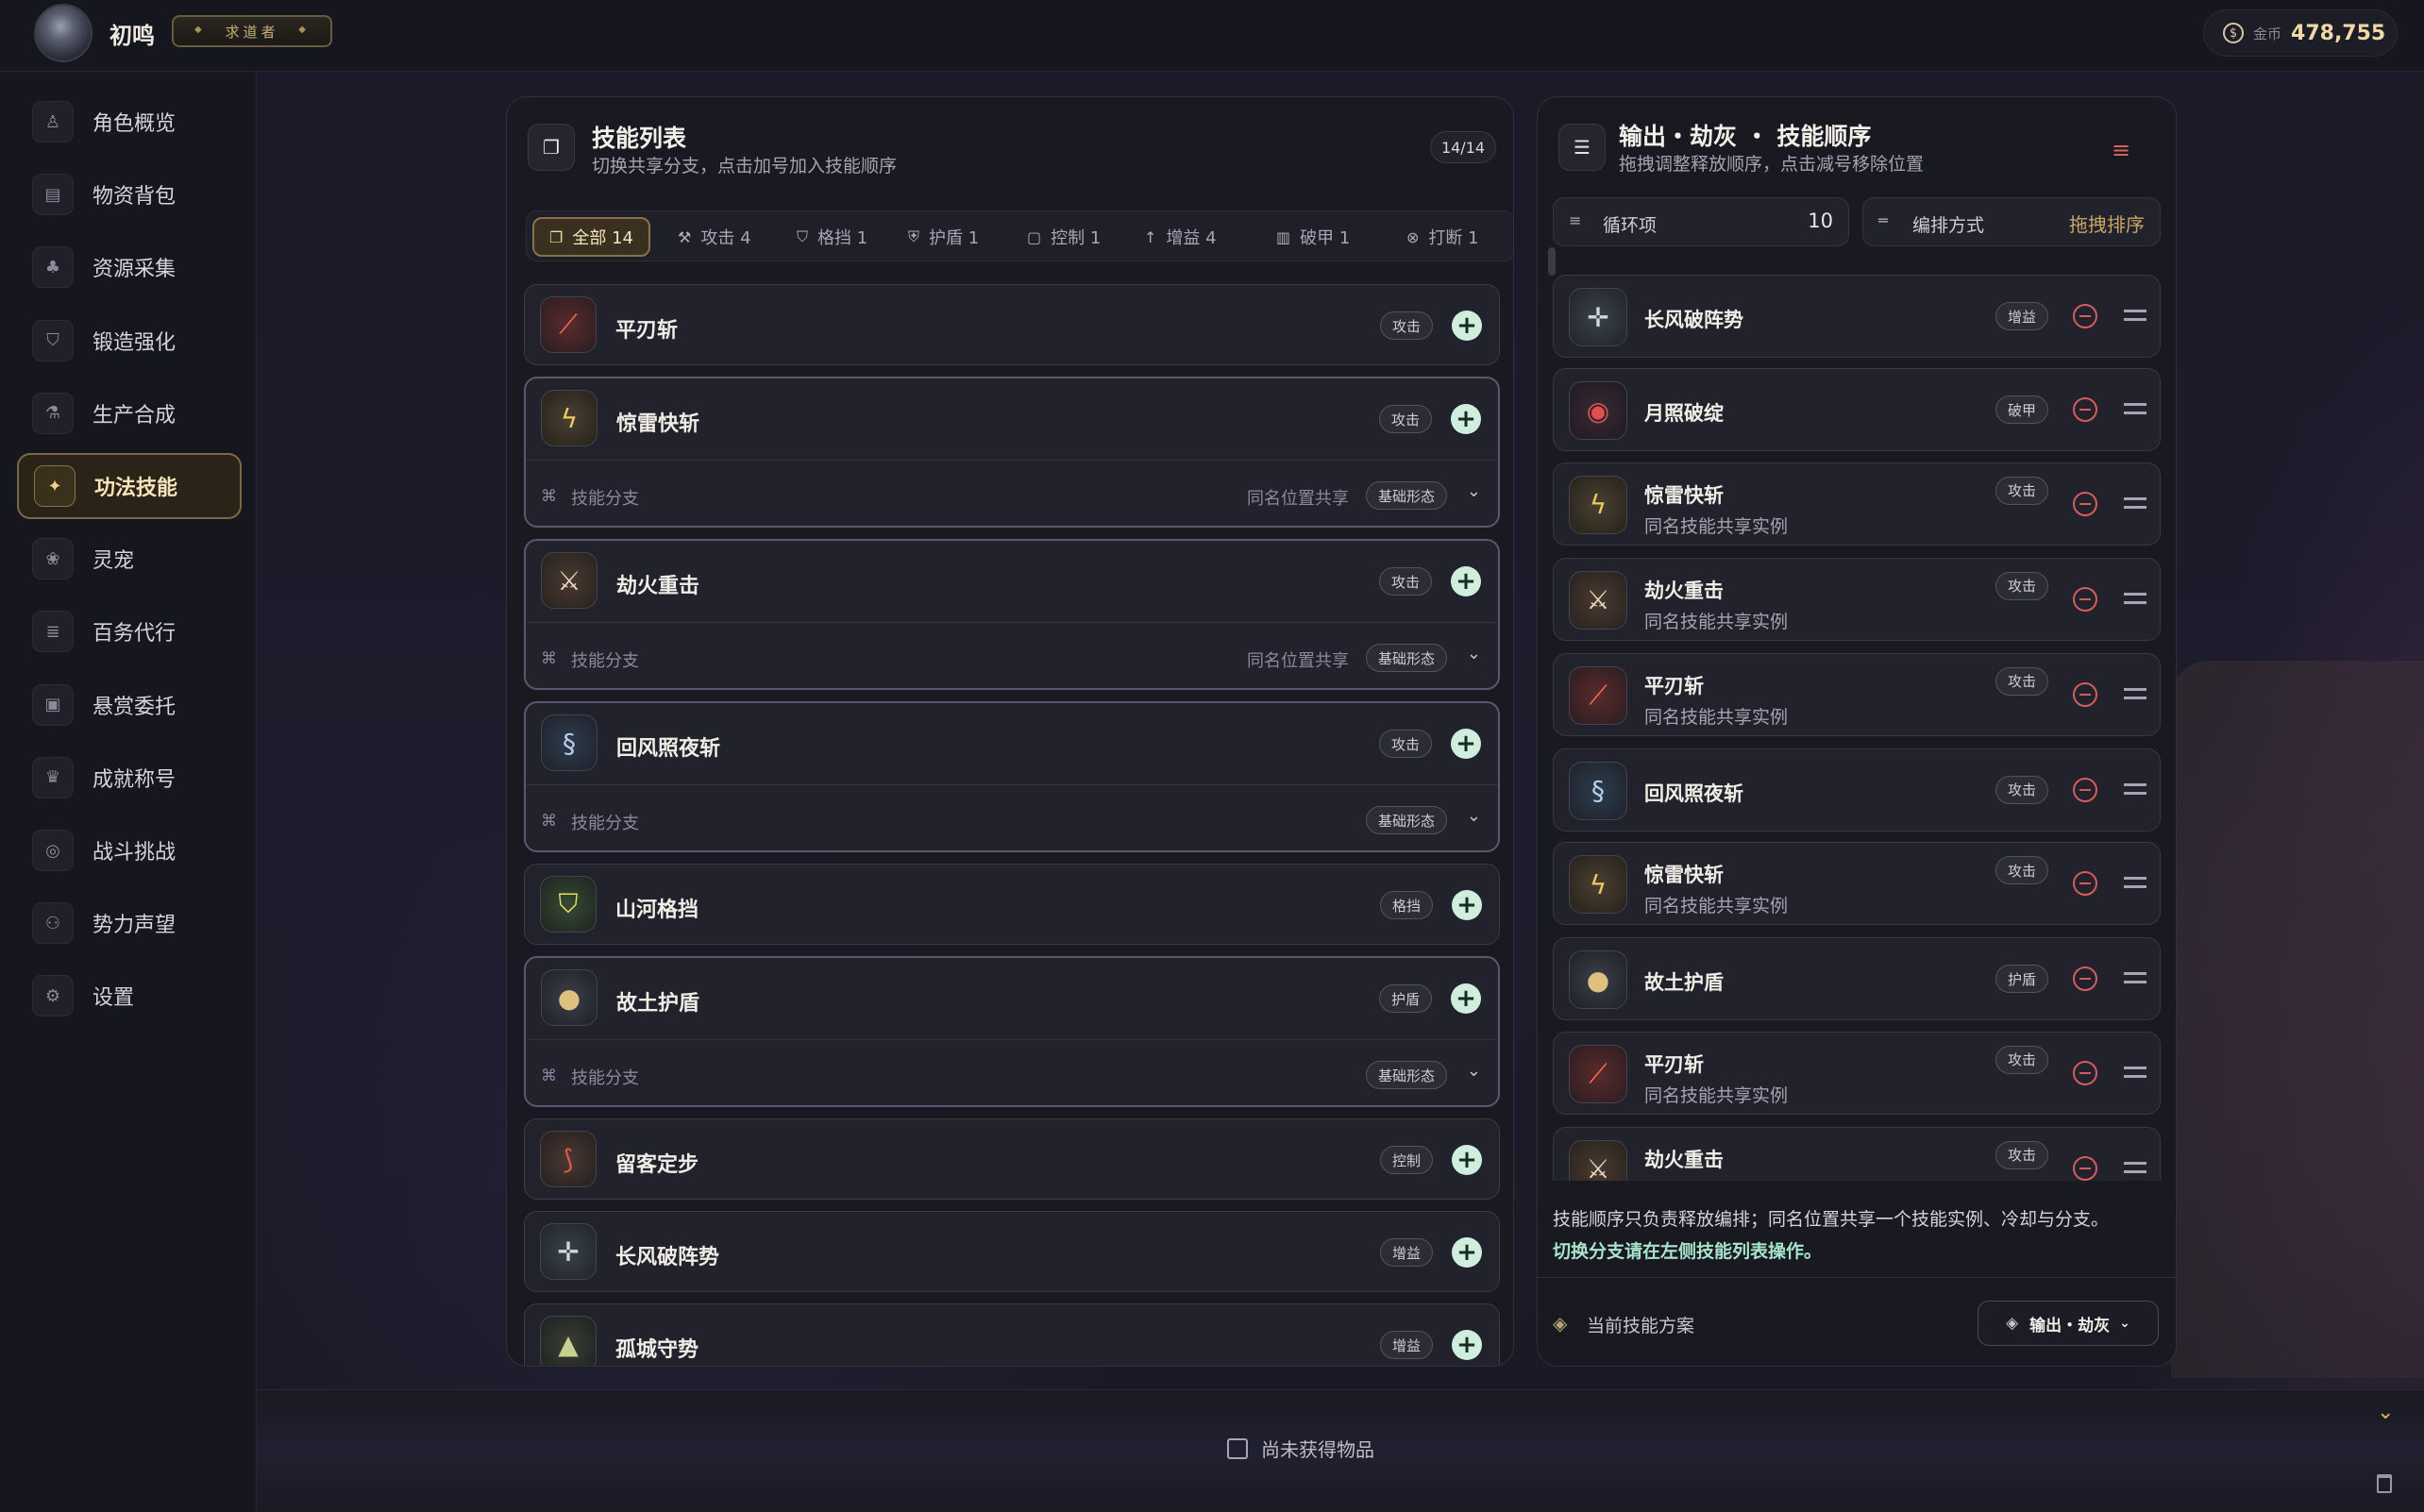 Image resolution: width=2424 pixels, height=1512 pixels. What do you see at coordinates (2107, 223) in the screenshot?
I see `arrange-value: 拖拽排序` at bounding box center [2107, 223].